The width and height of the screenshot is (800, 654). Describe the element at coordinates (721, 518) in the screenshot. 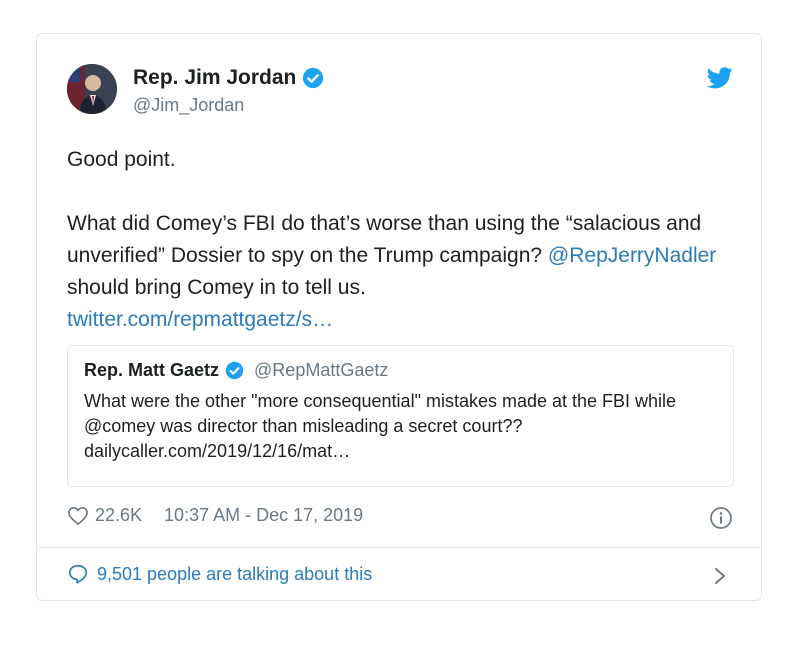

I see `info-icon` at that location.